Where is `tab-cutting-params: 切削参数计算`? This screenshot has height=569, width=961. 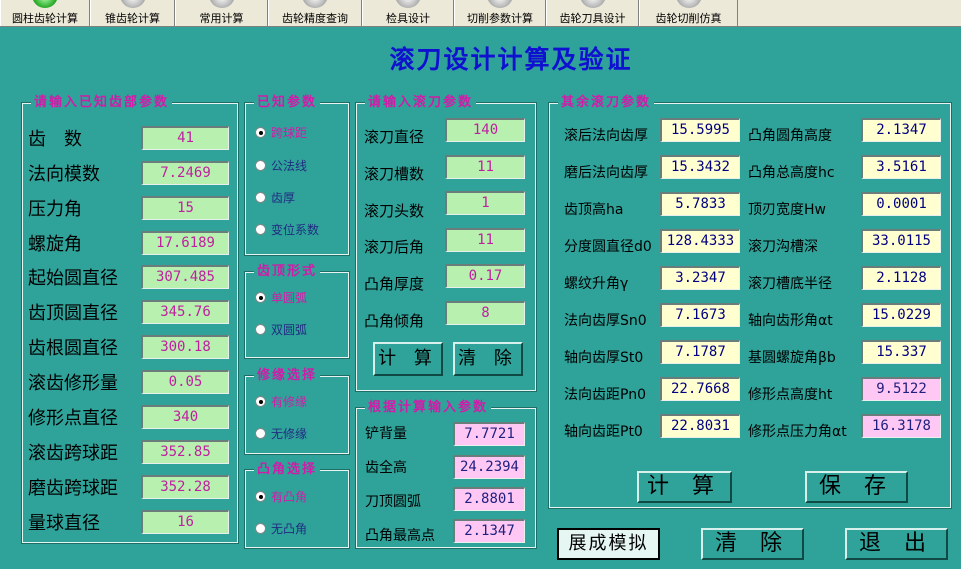 tab-cutting-params: 切削参数计算 is located at coordinates (500, 13).